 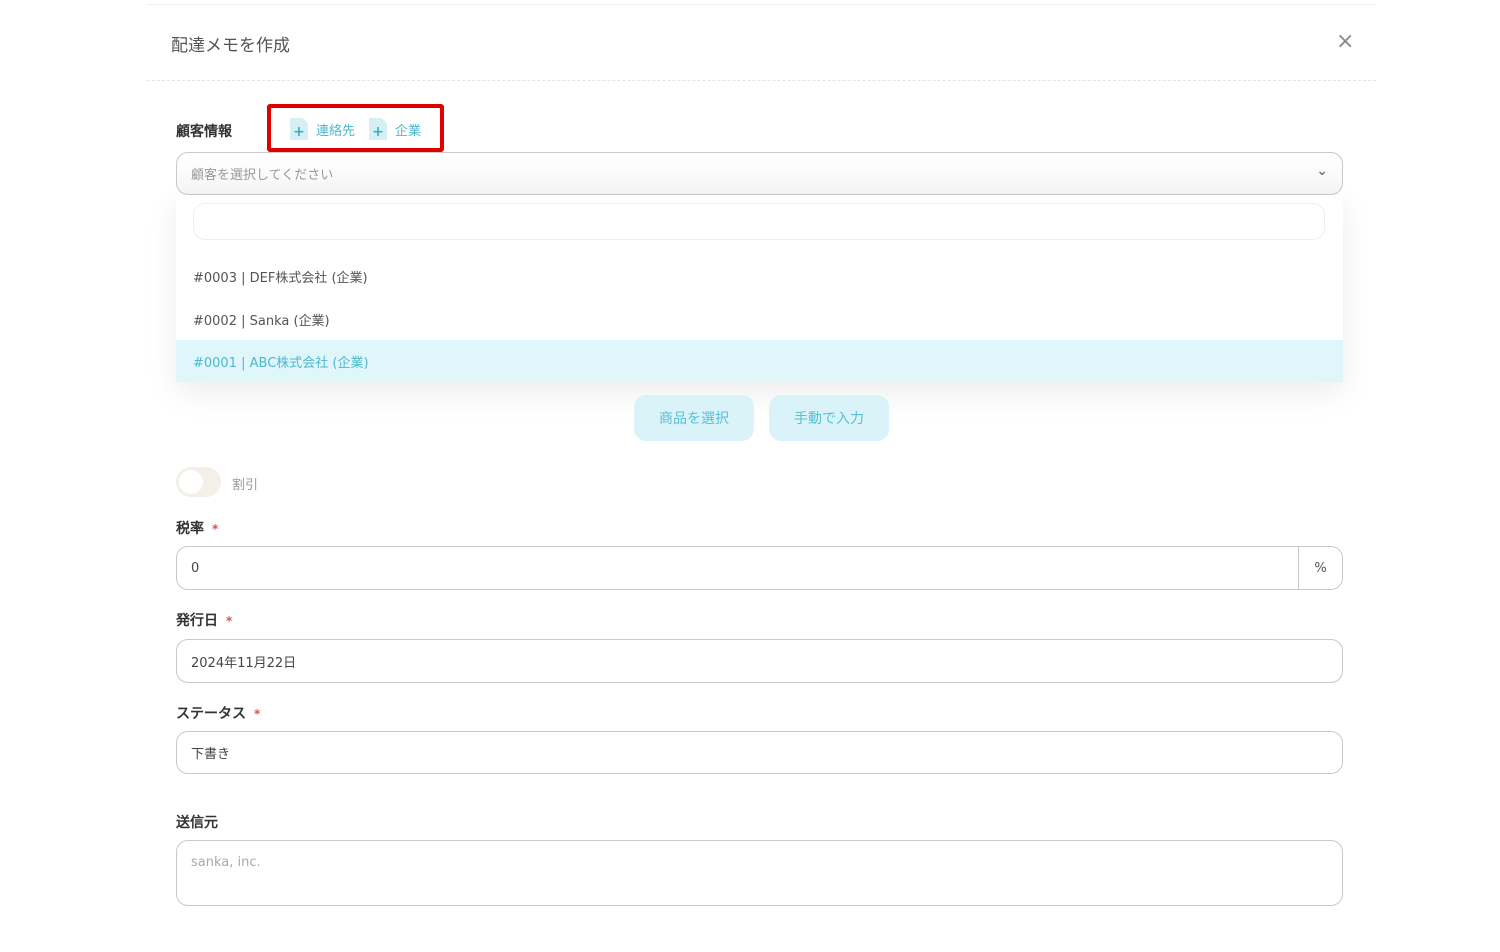 What do you see at coordinates (218, 714) in the screenshot?
I see `status-label: ステータス *` at bounding box center [218, 714].